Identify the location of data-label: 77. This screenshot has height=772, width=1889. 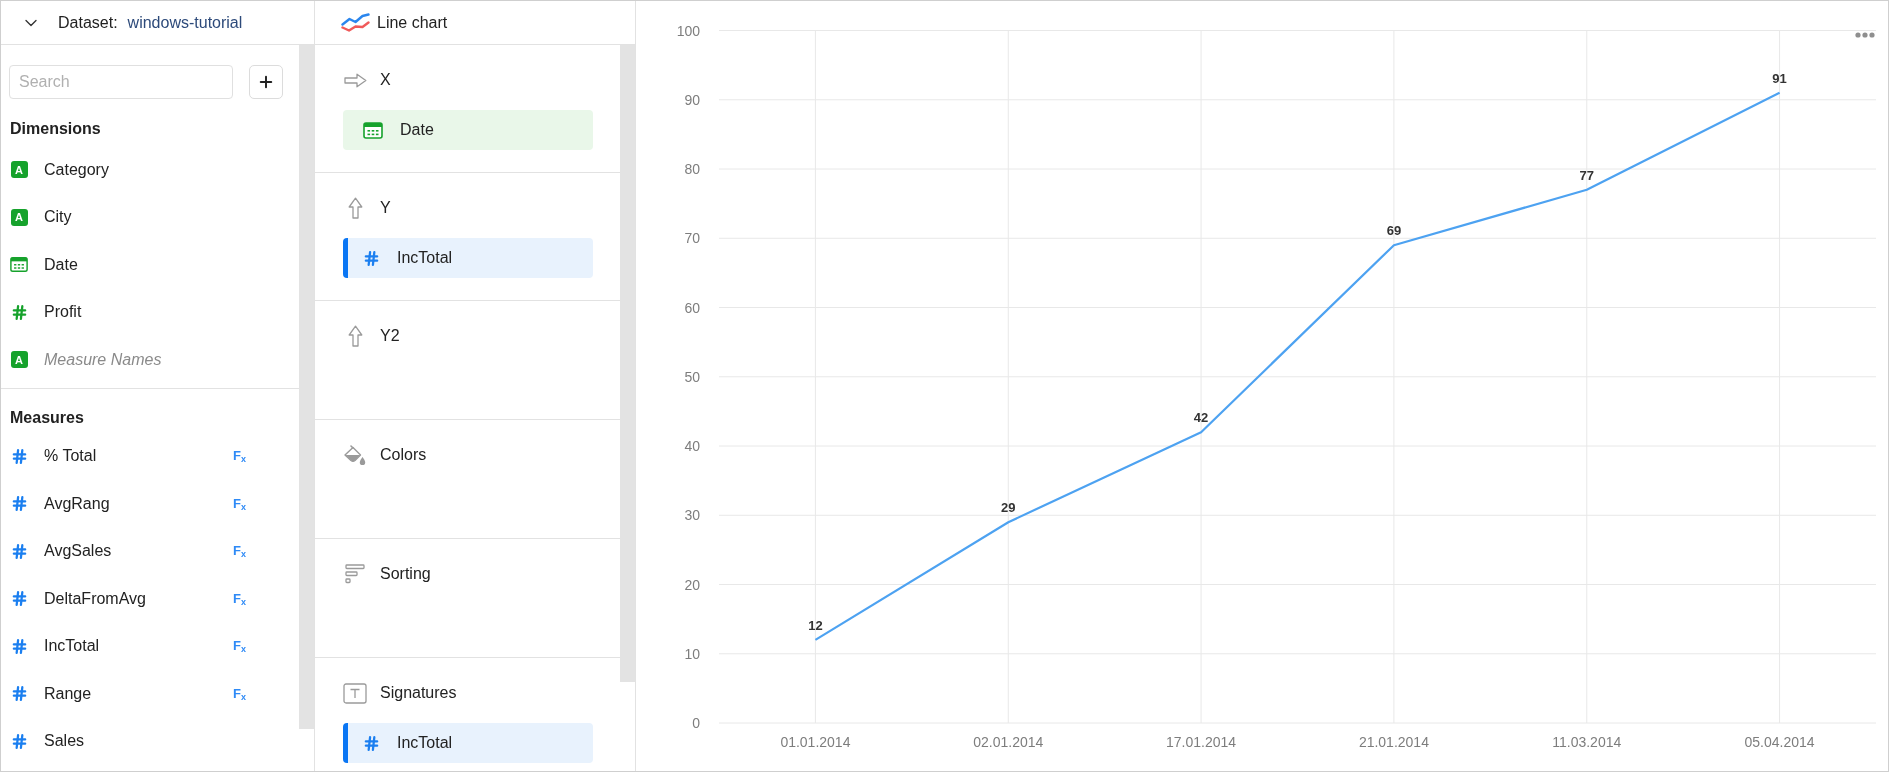
(1586, 175).